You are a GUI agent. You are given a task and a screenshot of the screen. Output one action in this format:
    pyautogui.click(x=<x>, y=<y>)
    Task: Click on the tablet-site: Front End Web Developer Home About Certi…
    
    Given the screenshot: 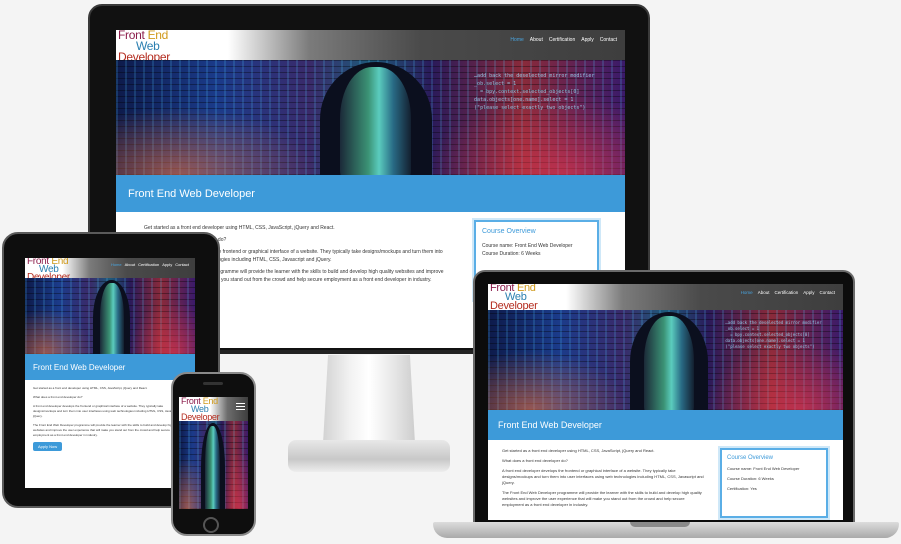 What is the action you would take?
    pyautogui.click(x=110, y=373)
    